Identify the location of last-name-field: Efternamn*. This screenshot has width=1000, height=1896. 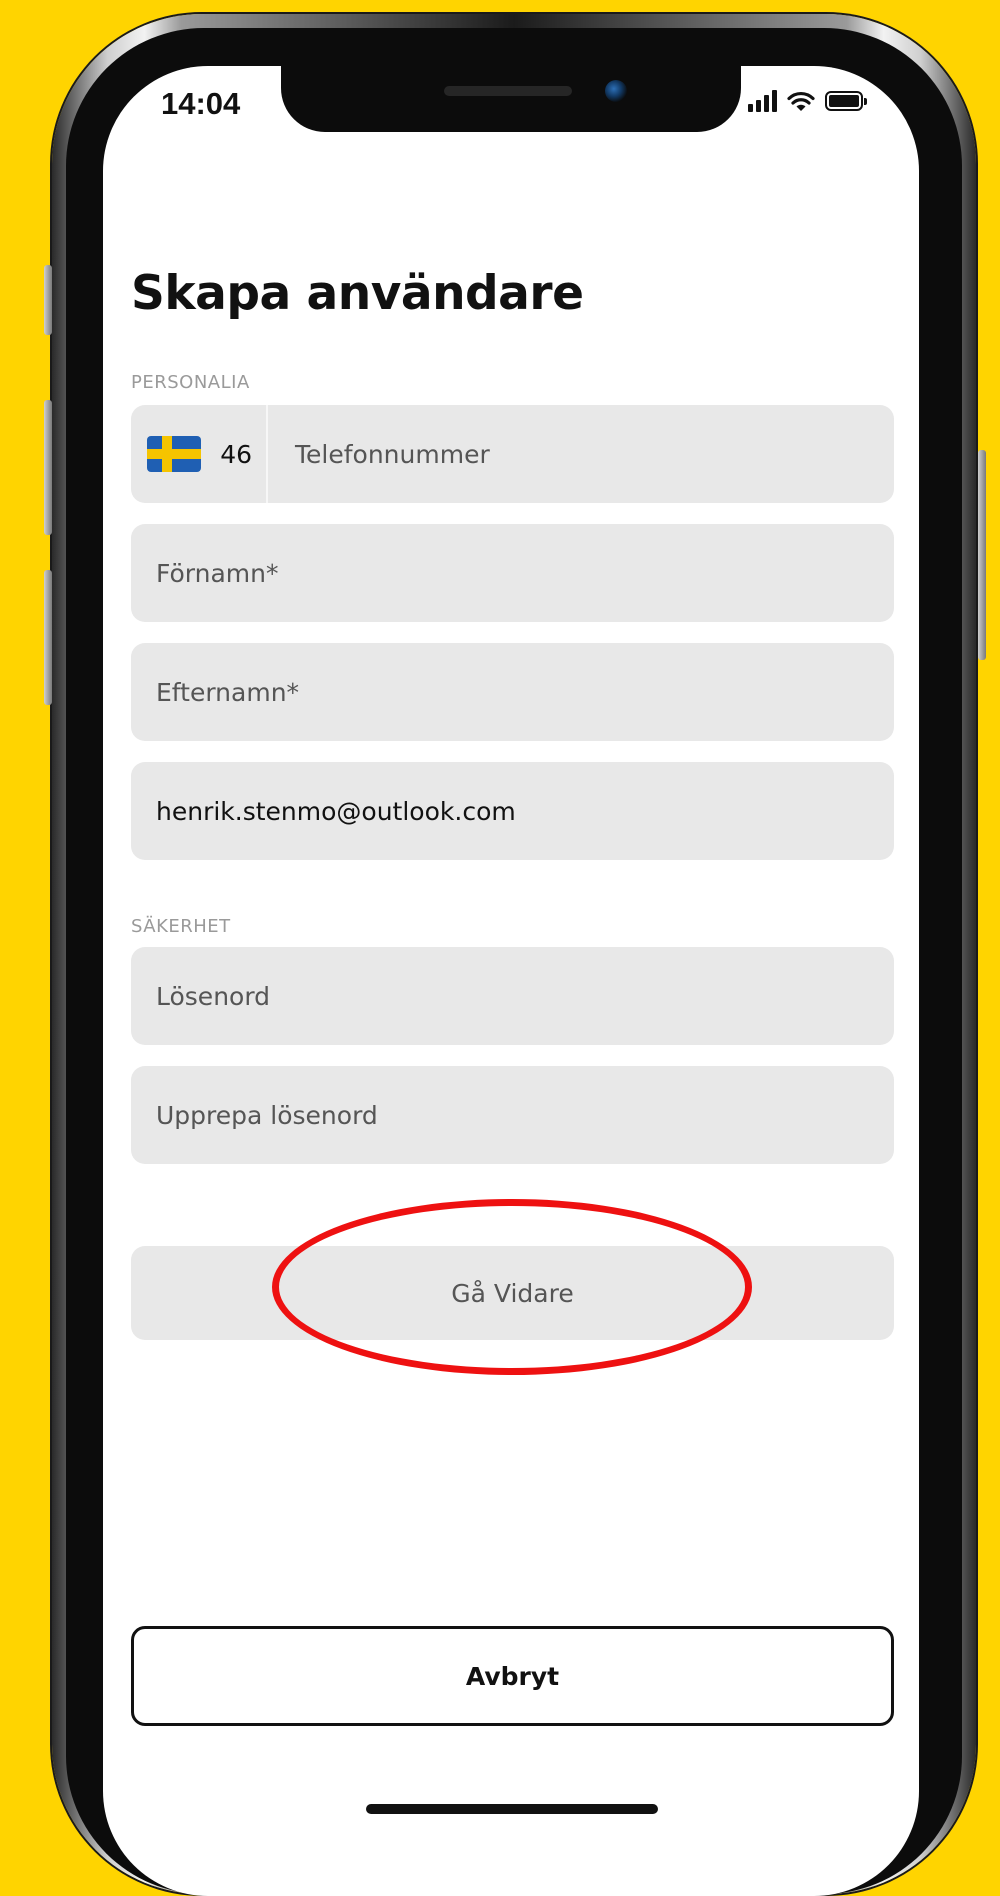
(512, 692).